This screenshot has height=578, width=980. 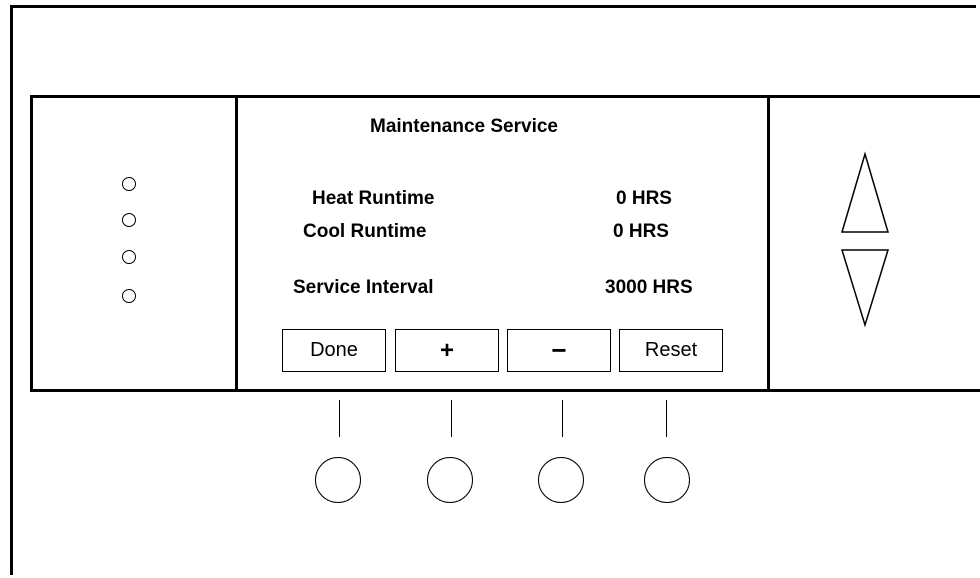 I want to click on done-button-label: Done, so click(x=334, y=350).